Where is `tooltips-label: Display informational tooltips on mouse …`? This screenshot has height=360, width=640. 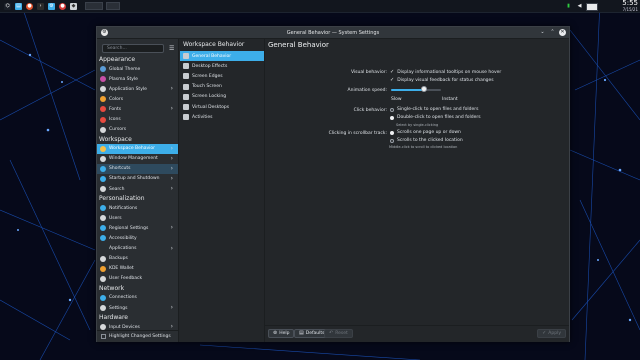 tooltips-label: Display informational tooltips on mouse … is located at coordinates (449, 72).